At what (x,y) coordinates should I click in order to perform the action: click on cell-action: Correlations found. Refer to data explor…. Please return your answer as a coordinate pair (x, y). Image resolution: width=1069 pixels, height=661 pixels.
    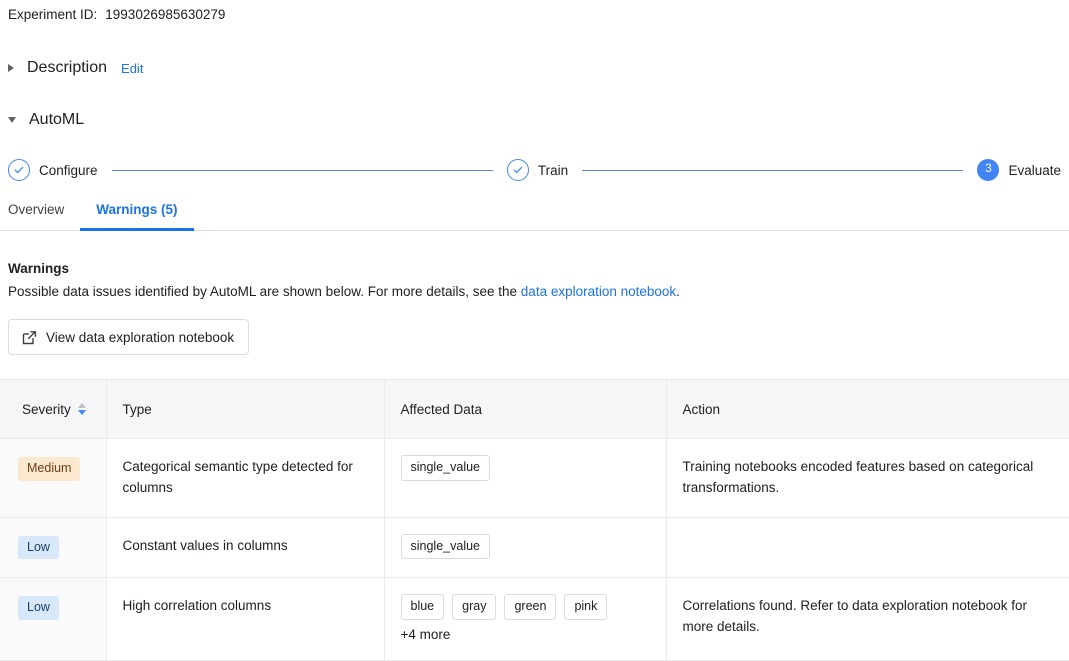
    Looking at the image, I should click on (867, 619).